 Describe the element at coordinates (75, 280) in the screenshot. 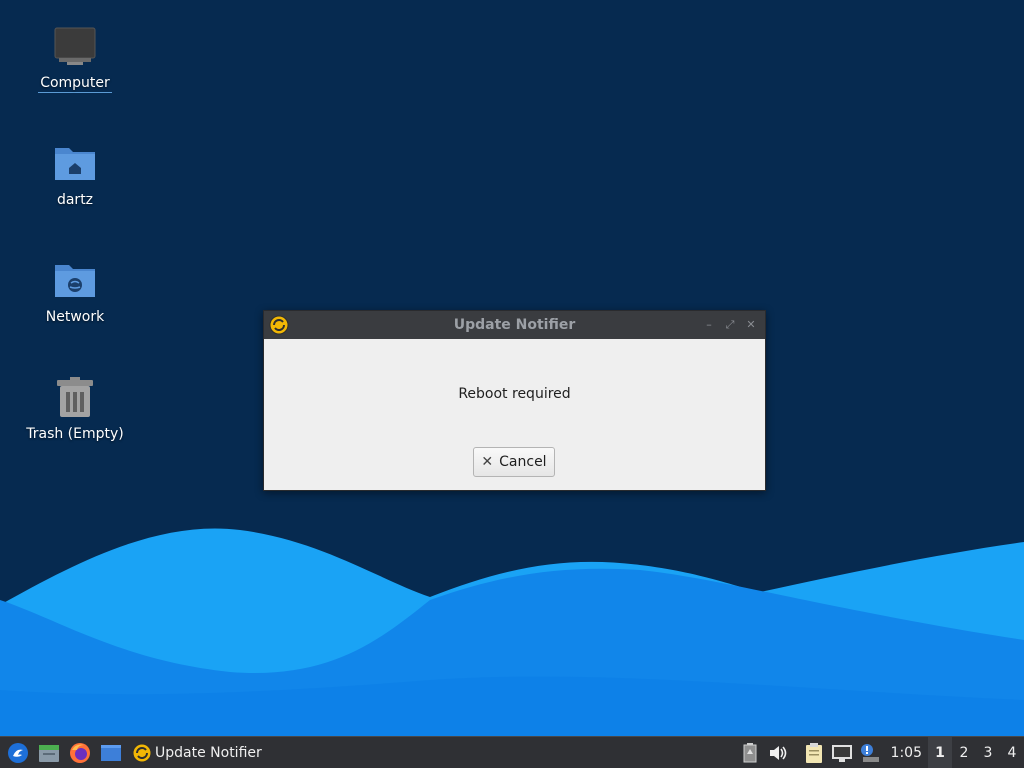

I see `network-folder-icon` at that location.